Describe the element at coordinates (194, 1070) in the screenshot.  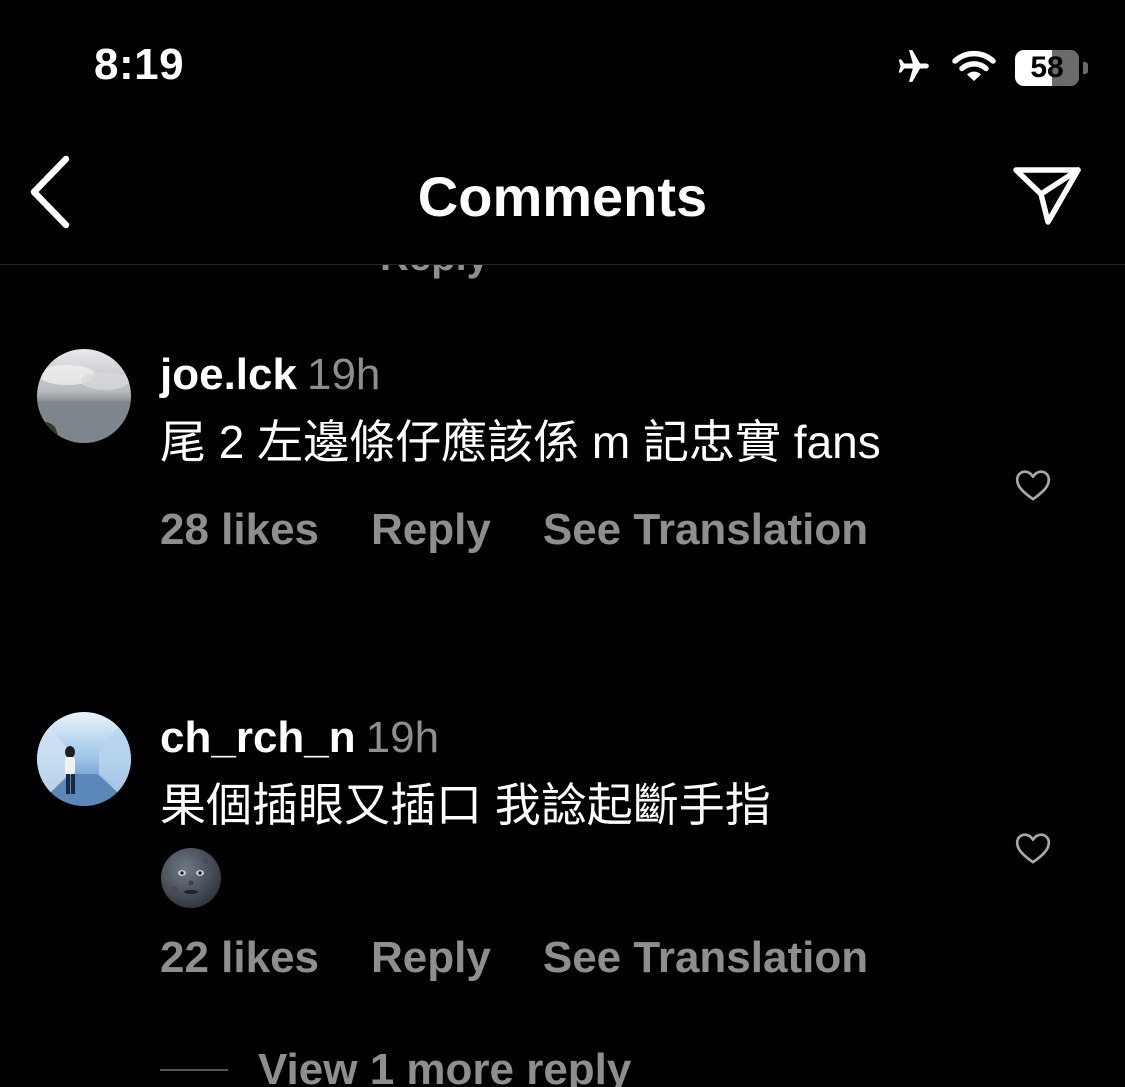
I see `view-more-divider` at that location.